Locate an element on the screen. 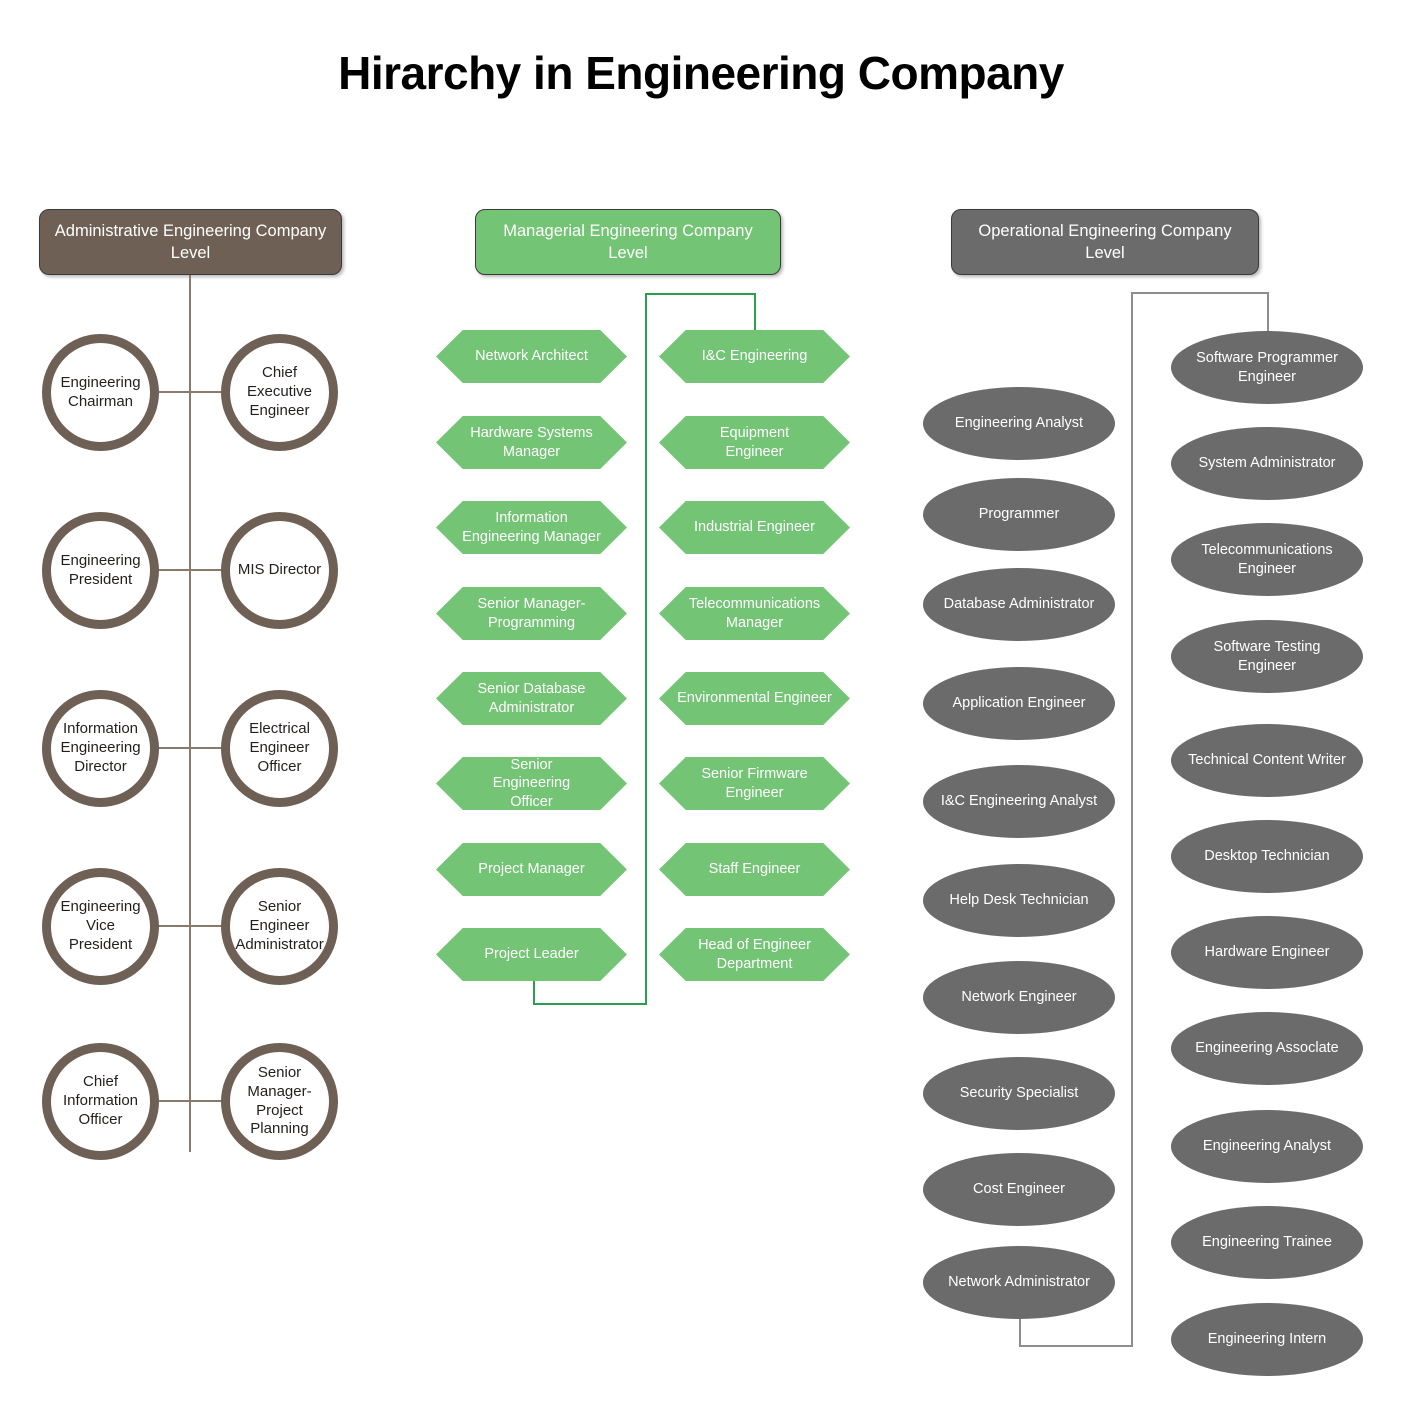  node-system-administrator: System Administrator is located at coordinates (1267, 463).